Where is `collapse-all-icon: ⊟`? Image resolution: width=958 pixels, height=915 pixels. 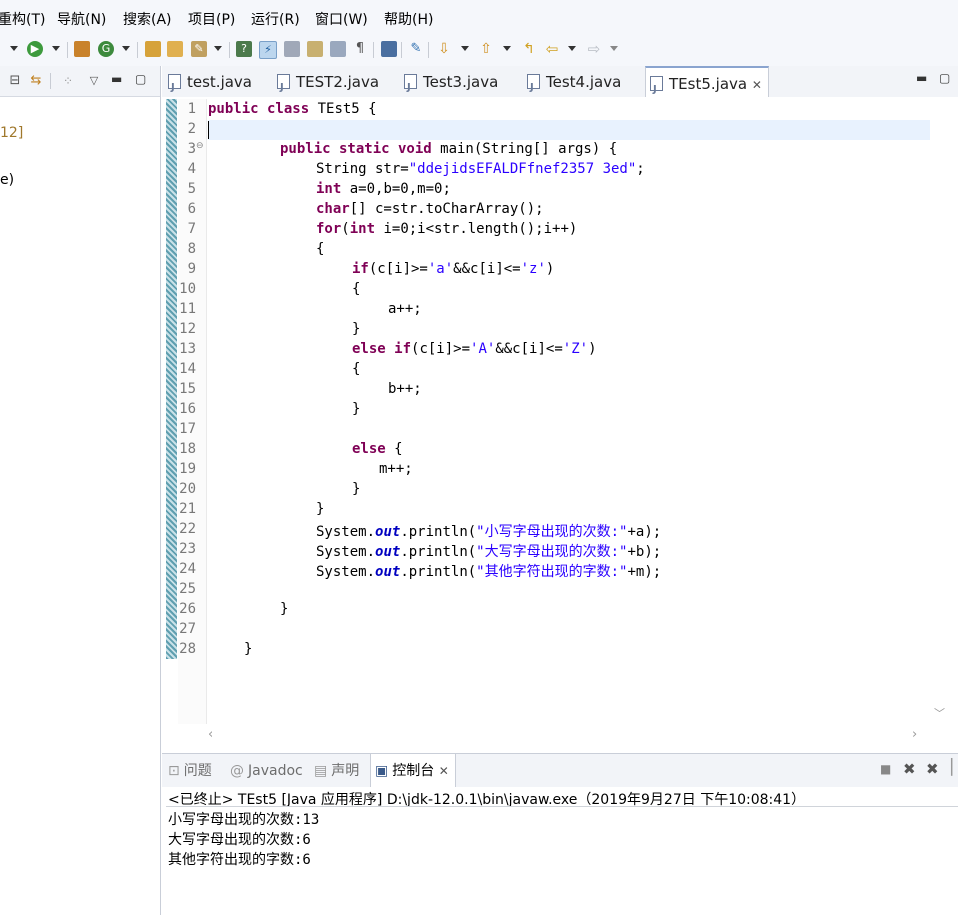 collapse-all-icon: ⊟ is located at coordinates (15, 81).